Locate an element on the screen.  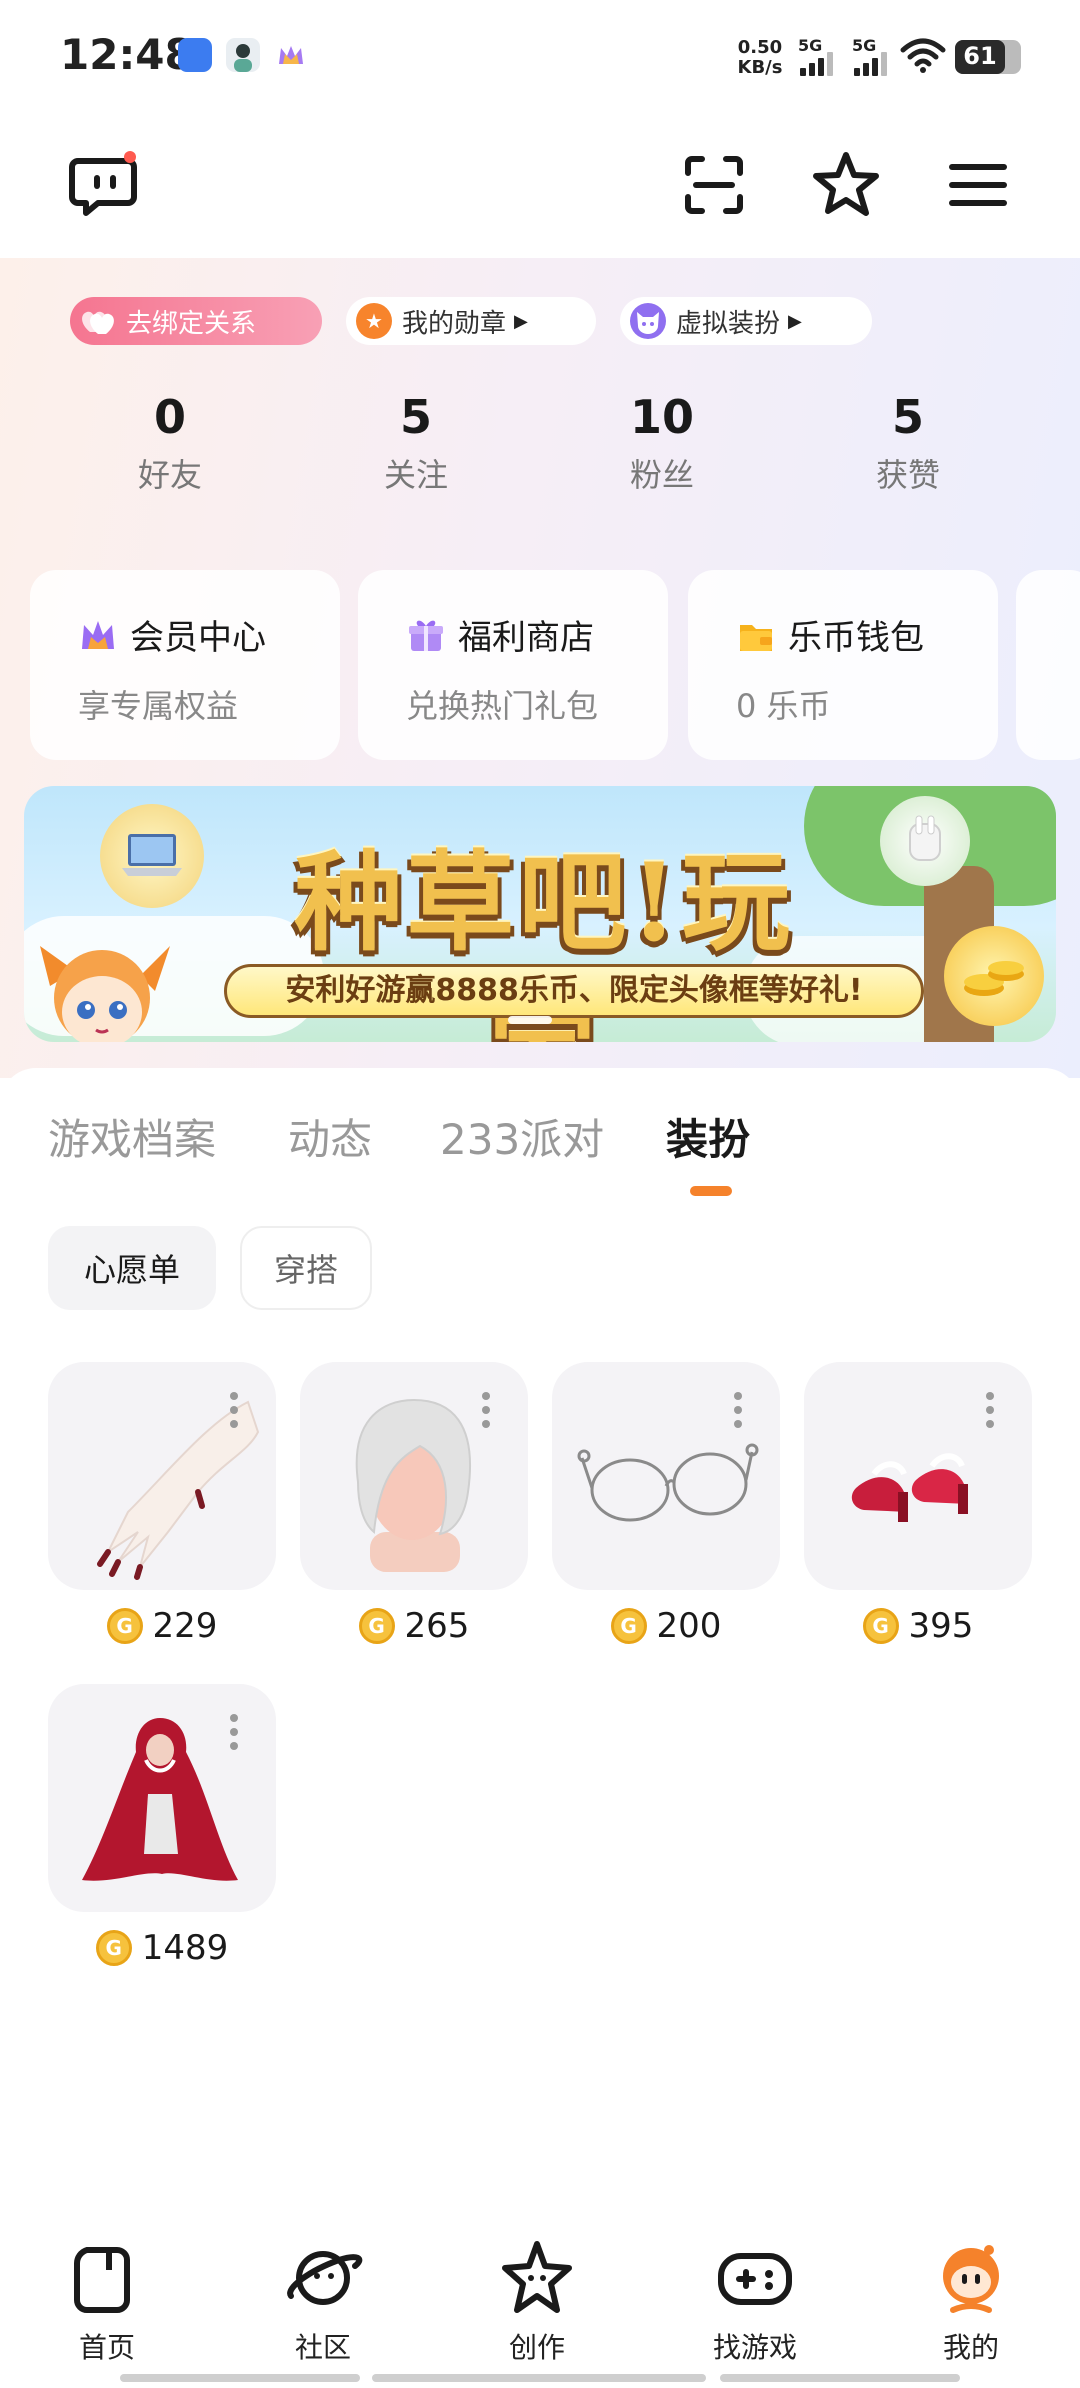
item-price: G 200 is located at coordinates (666, 1626).